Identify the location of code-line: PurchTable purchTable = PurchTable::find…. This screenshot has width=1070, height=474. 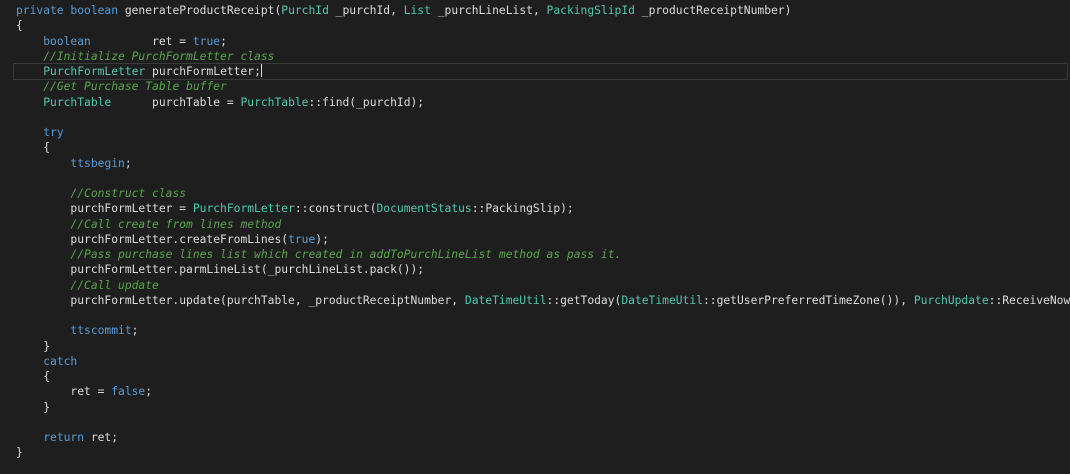
(543, 102).